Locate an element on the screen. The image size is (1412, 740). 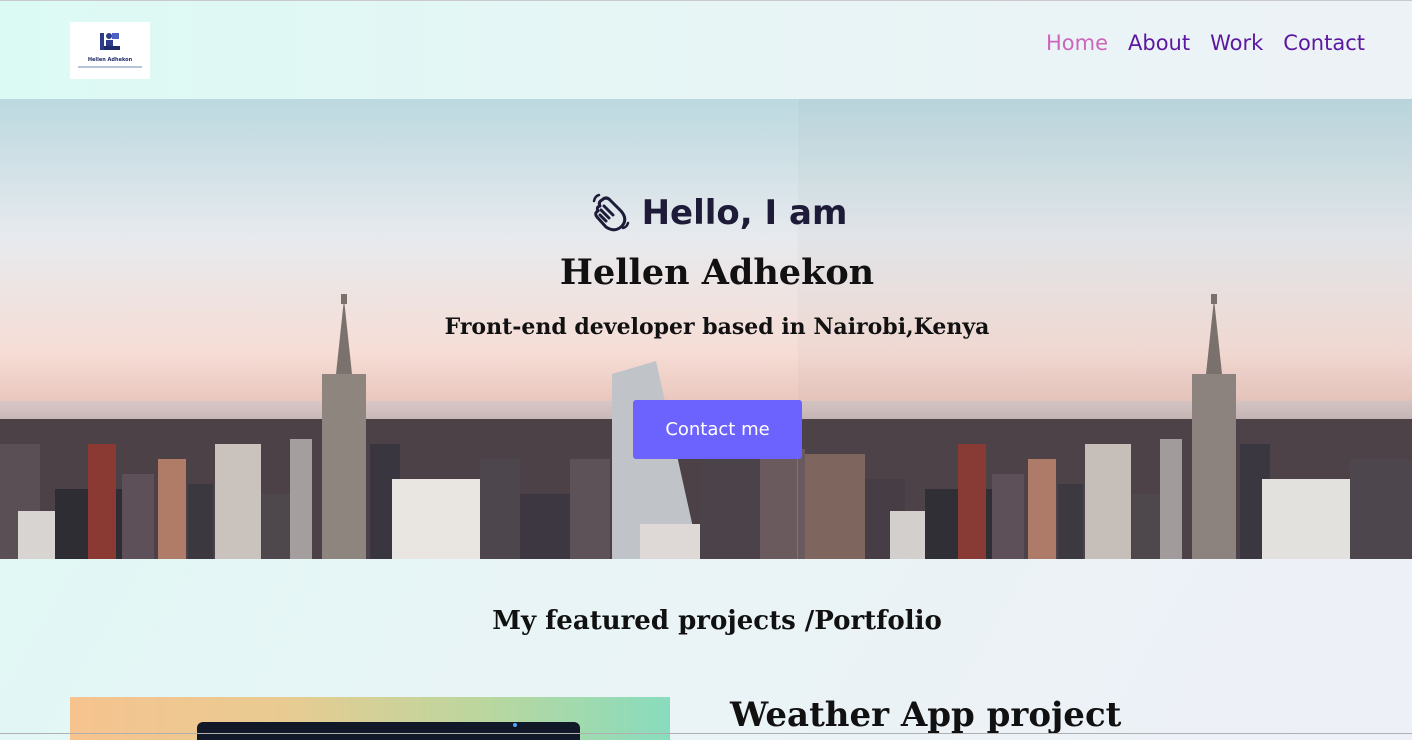
nav-link-work: Work is located at coordinates (1236, 43).